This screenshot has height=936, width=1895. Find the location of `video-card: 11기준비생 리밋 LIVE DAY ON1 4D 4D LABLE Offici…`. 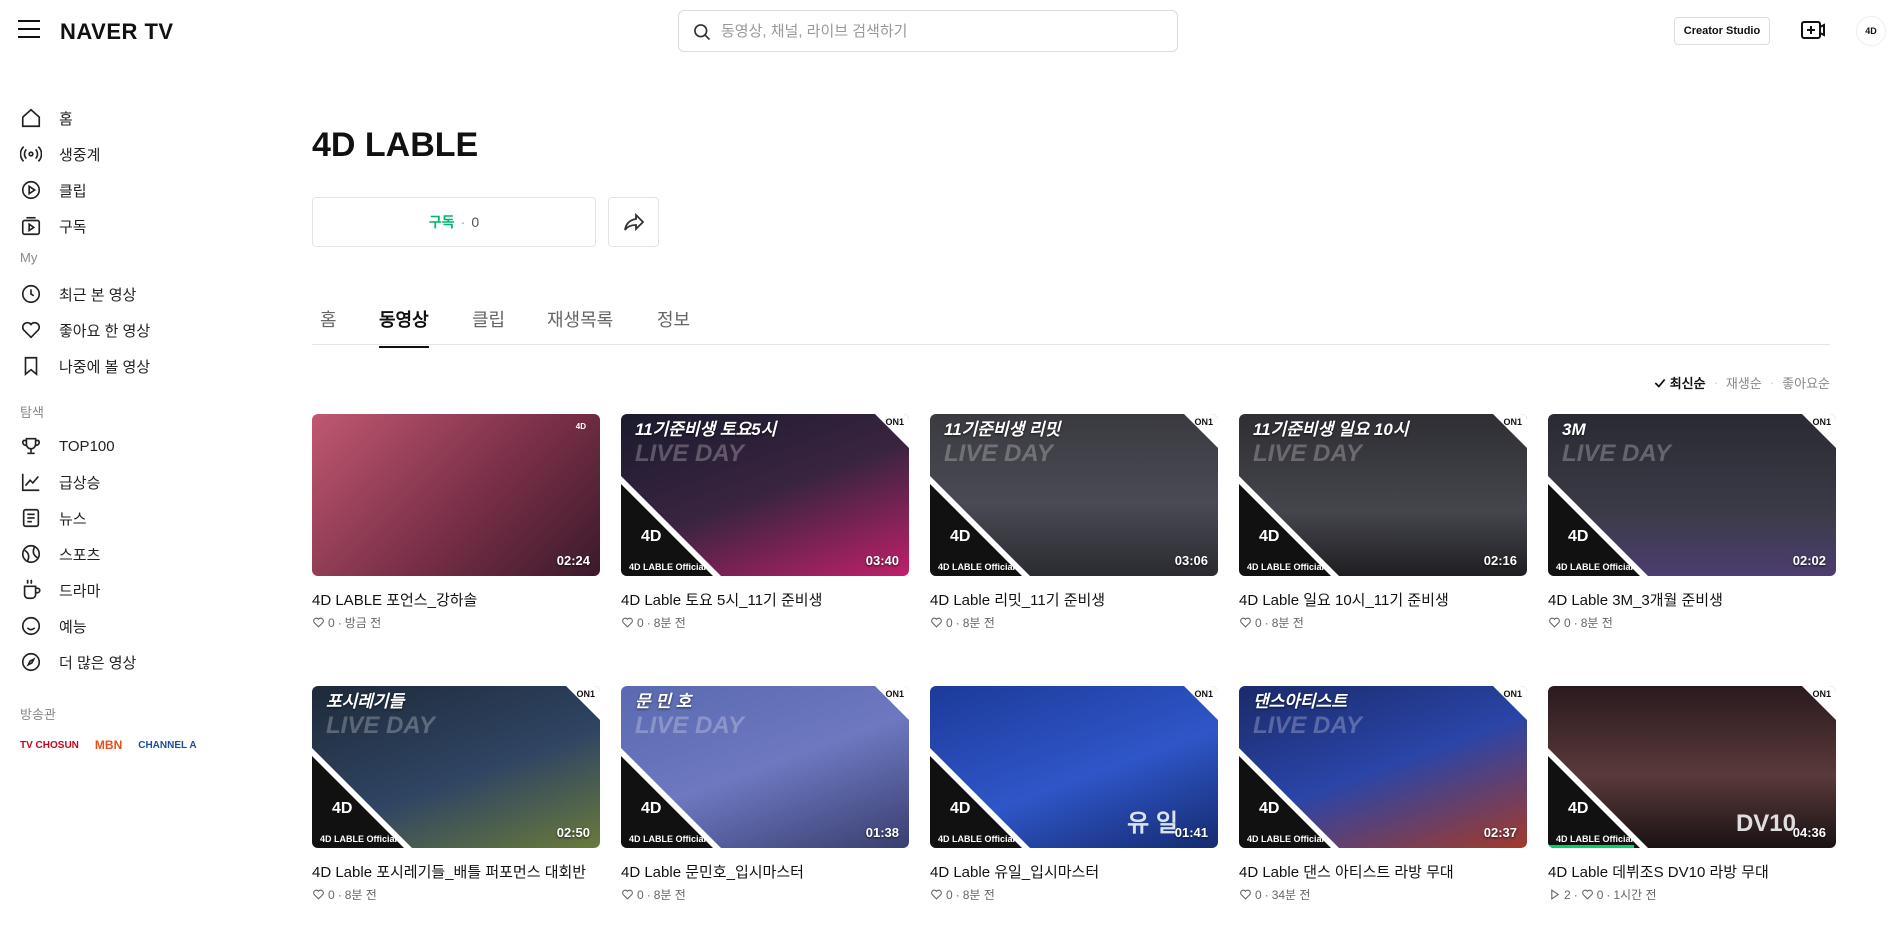

video-card: 11기준비생 리밋 LIVE DAY ON1 4D 4D LABLE Offici… is located at coordinates (1074, 522).